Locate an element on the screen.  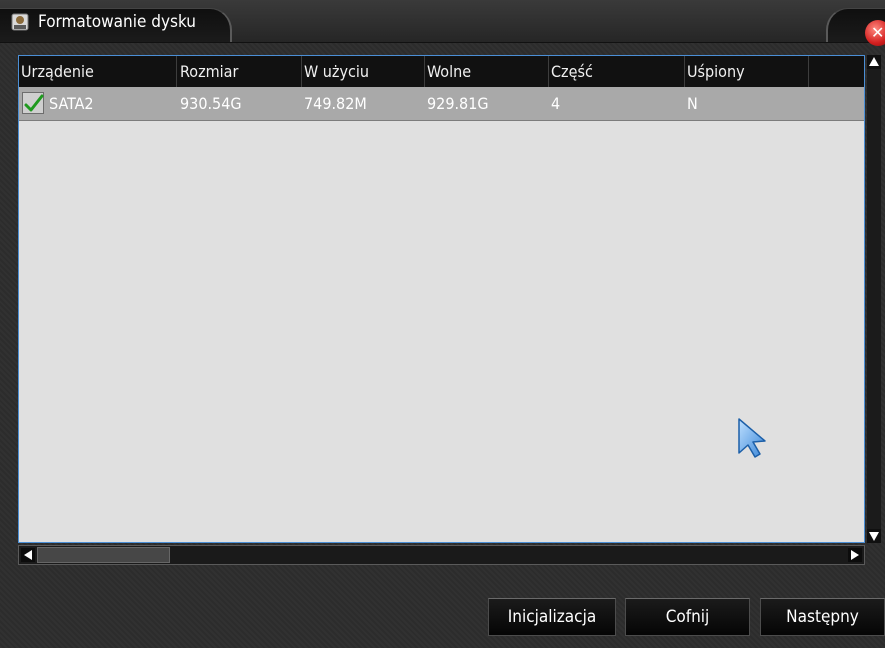
cell-used: 749.82M is located at coordinates (335, 103).